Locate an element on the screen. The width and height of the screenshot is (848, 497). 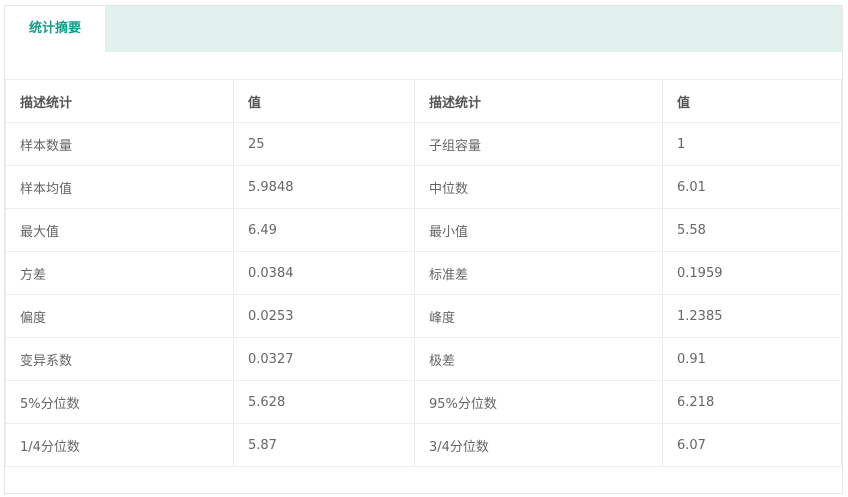
stat-value: 25 is located at coordinates (324, 144).